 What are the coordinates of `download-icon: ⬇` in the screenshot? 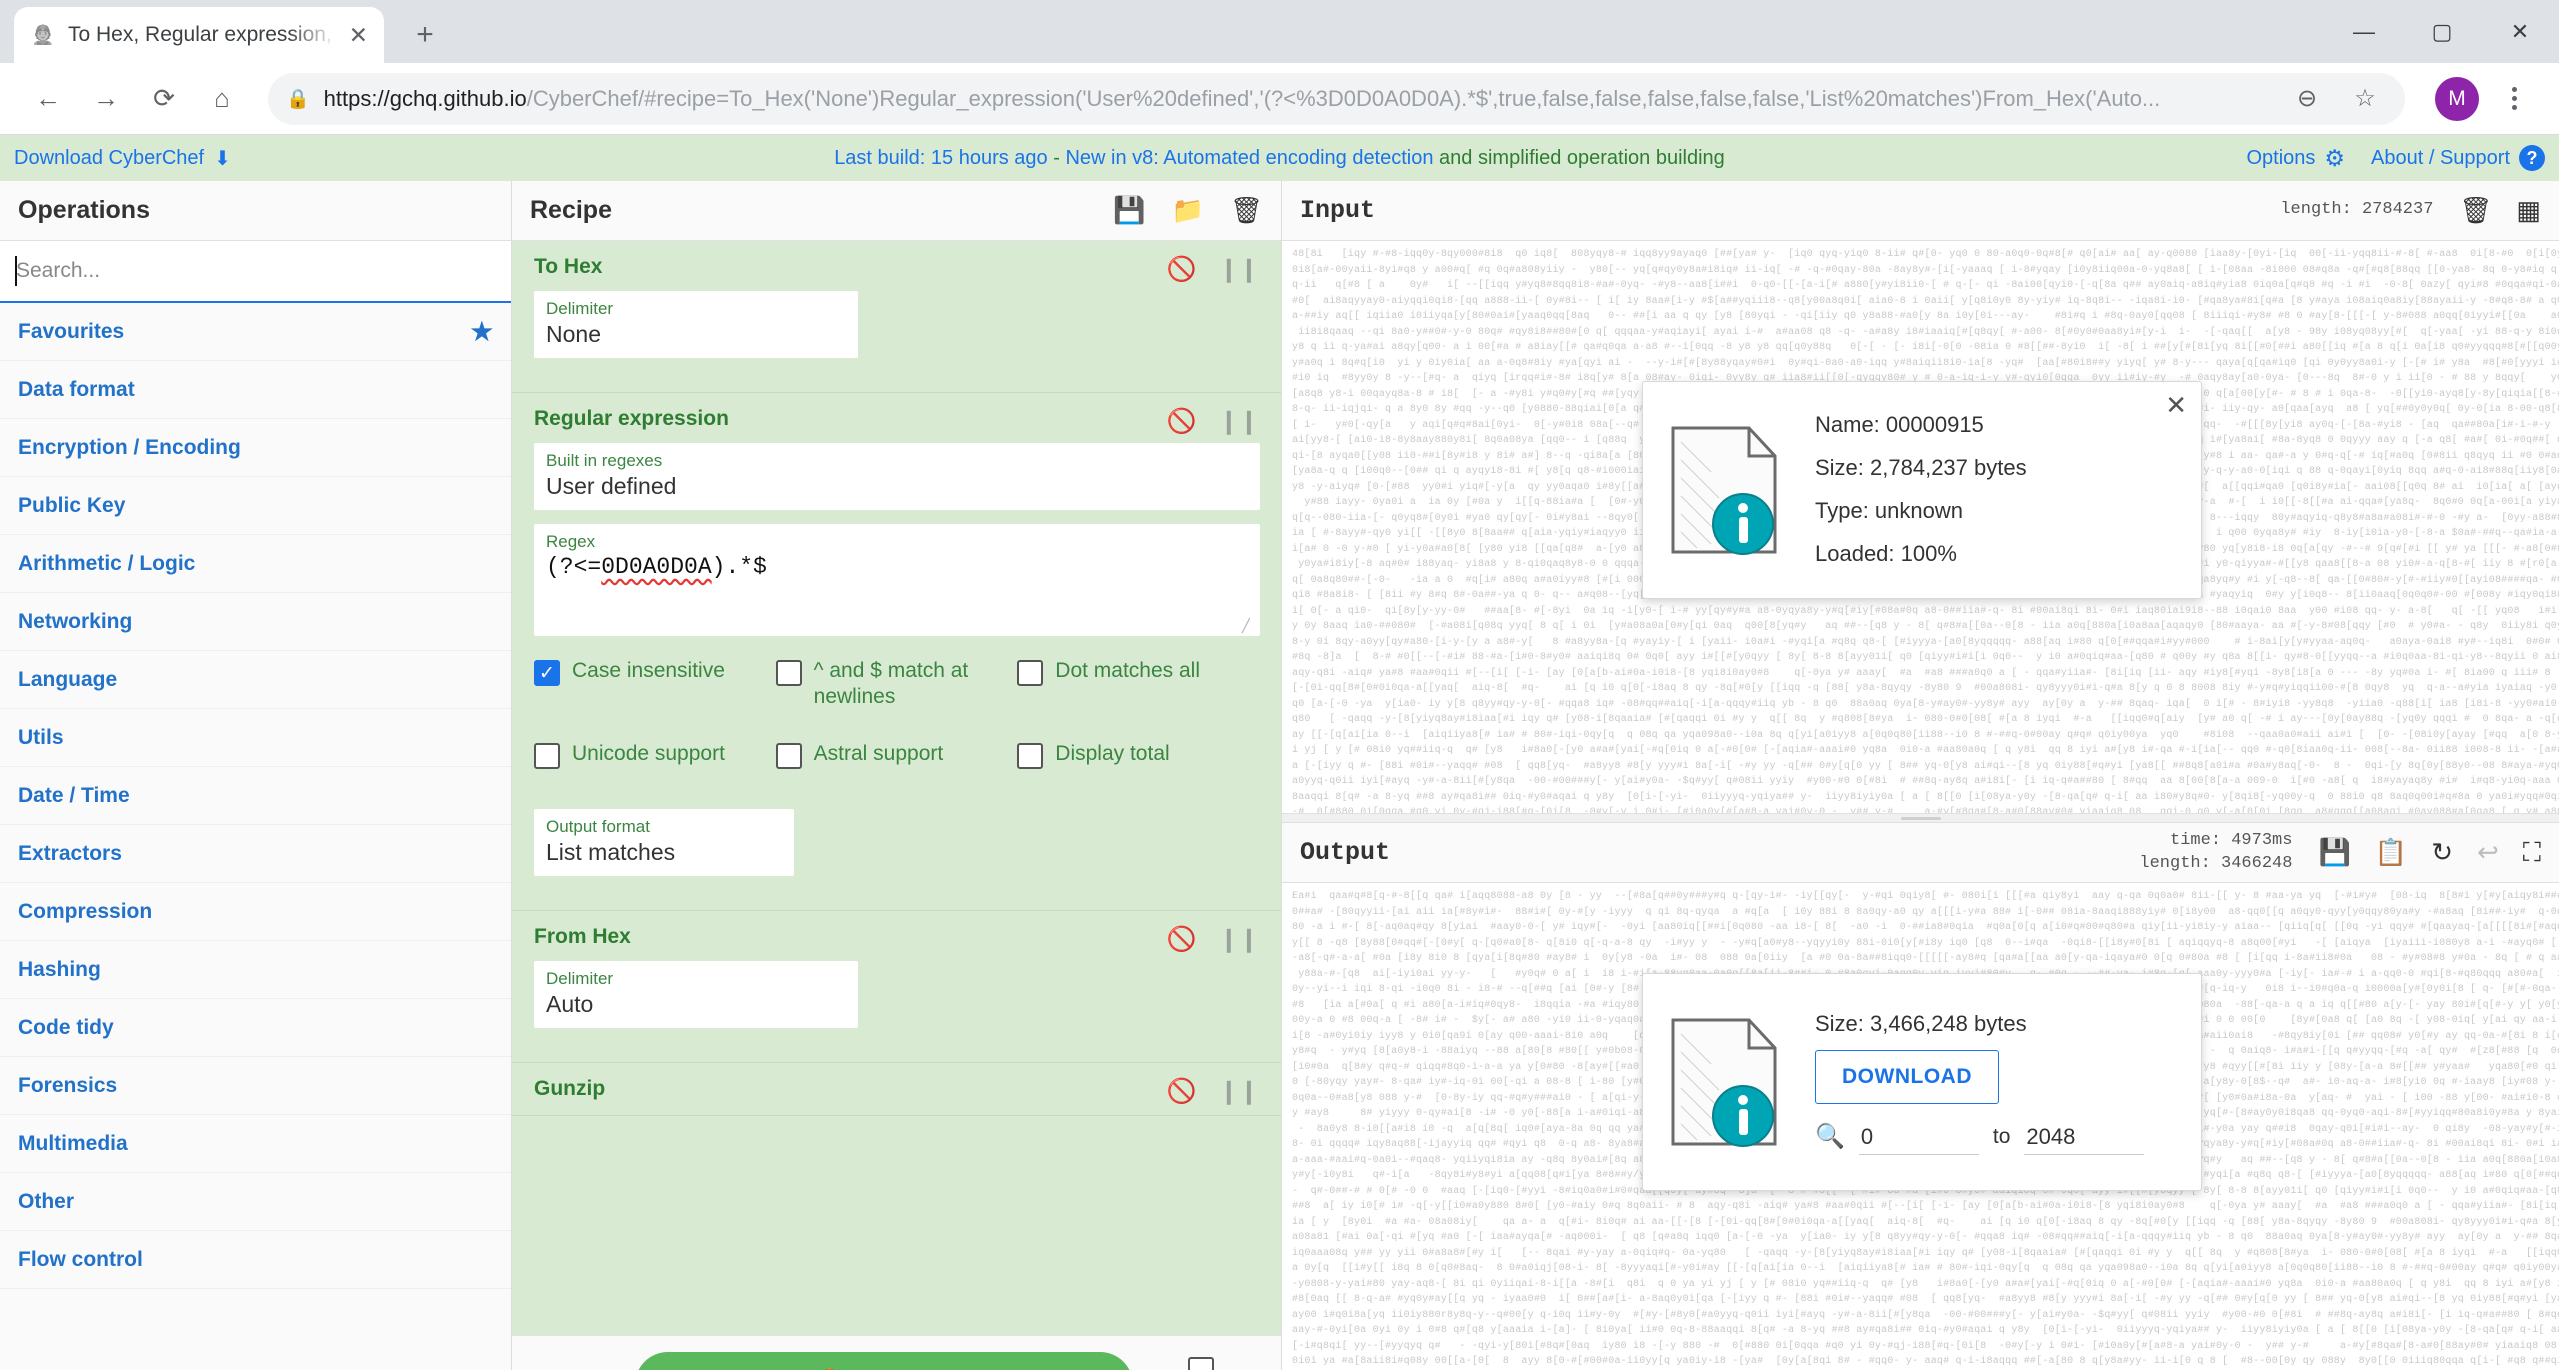 It's located at (222, 158).